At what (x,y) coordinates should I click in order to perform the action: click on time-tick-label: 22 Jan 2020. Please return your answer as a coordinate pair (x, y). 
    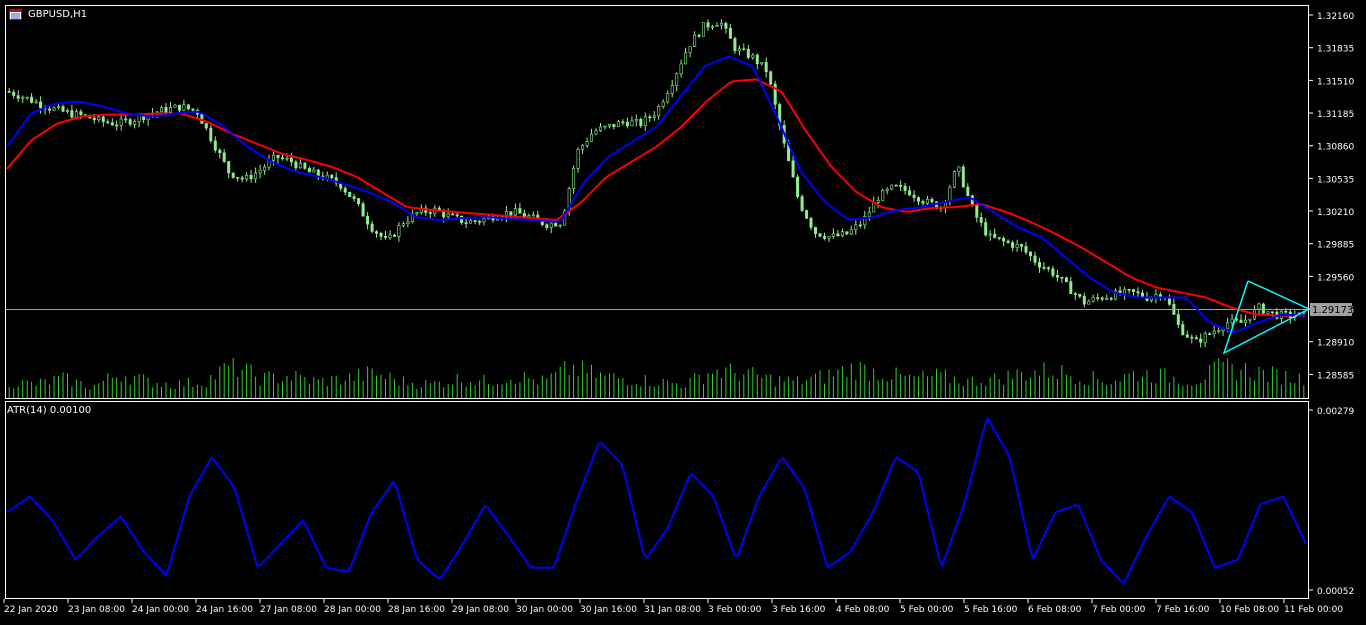
    Looking at the image, I should click on (31, 610).